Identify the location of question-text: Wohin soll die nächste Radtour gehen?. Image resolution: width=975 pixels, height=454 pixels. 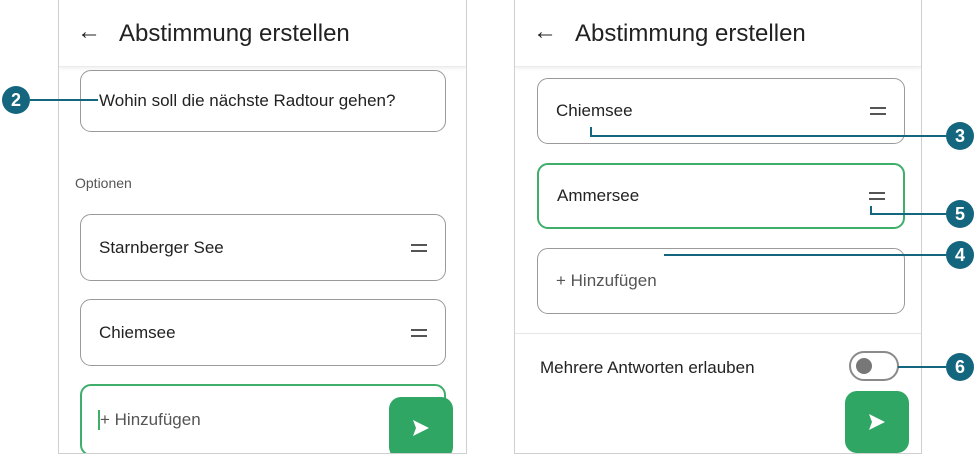
(247, 100).